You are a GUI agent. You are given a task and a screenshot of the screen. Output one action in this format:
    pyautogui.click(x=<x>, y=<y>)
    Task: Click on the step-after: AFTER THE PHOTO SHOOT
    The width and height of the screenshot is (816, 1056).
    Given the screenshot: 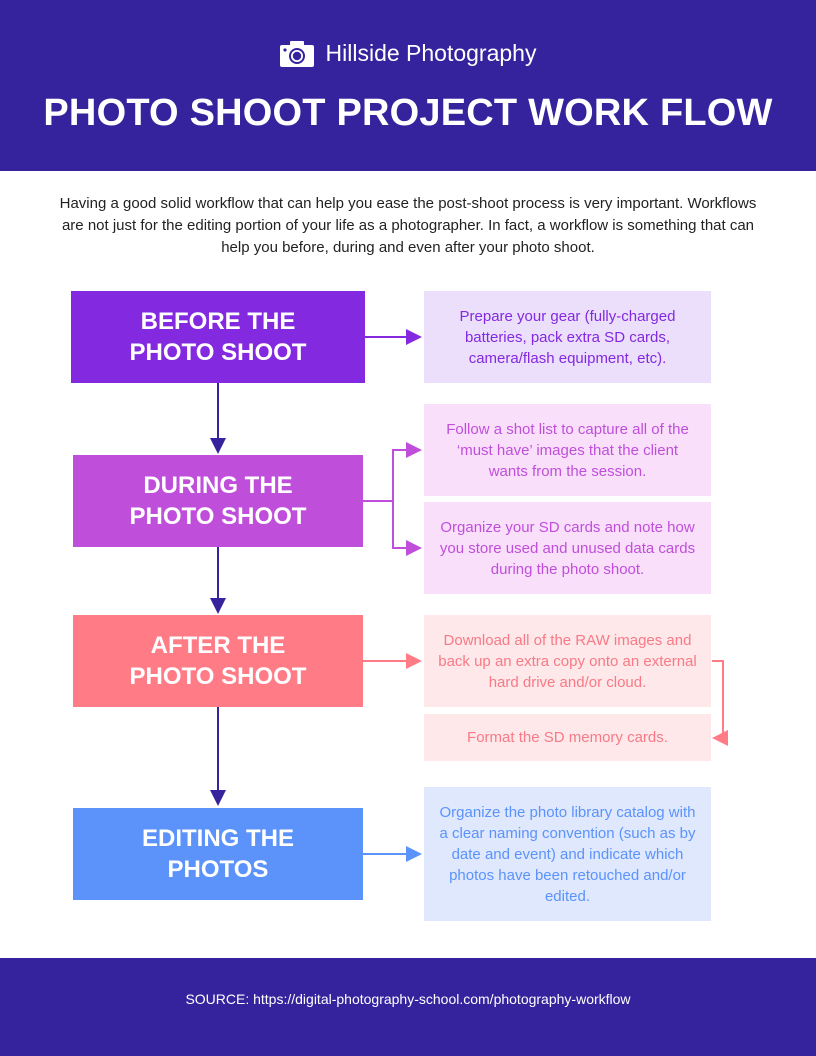 What is the action you would take?
    pyautogui.click(x=218, y=661)
    